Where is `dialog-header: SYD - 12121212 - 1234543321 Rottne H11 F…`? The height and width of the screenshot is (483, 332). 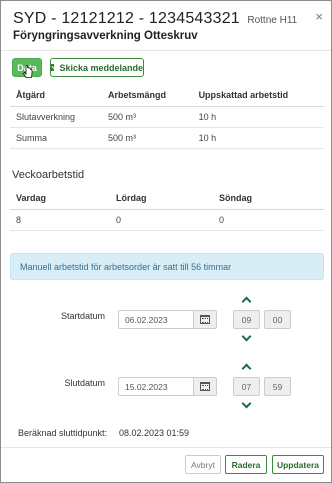 dialog-header: SYD - 12121212 - 1234543321 Rottne H11 F… is located at coordinates (166, 26).